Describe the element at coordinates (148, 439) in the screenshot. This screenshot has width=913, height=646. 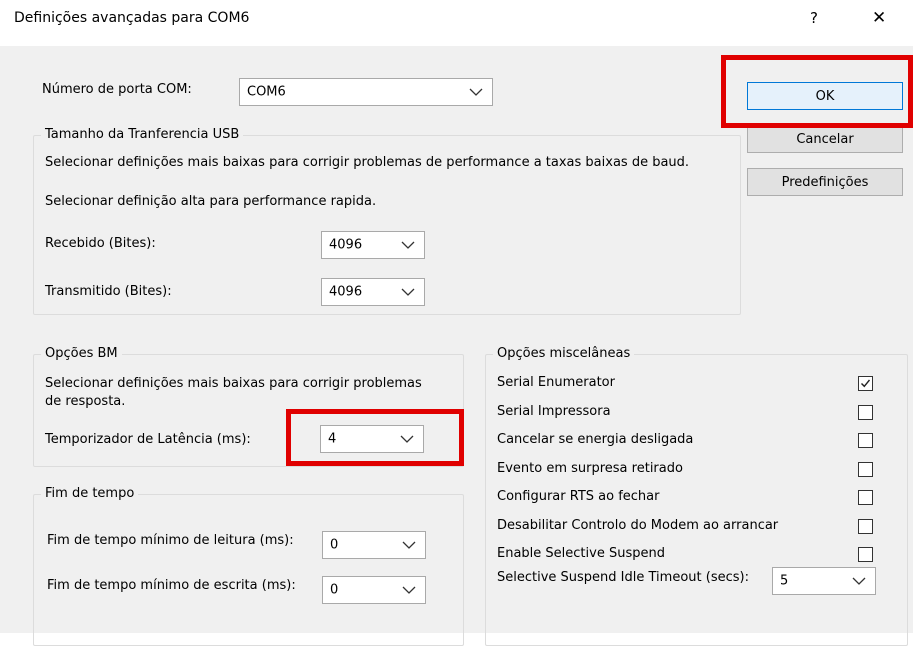
I see `latency-timer-label: Temporizador de Latência (ms):` at that location.